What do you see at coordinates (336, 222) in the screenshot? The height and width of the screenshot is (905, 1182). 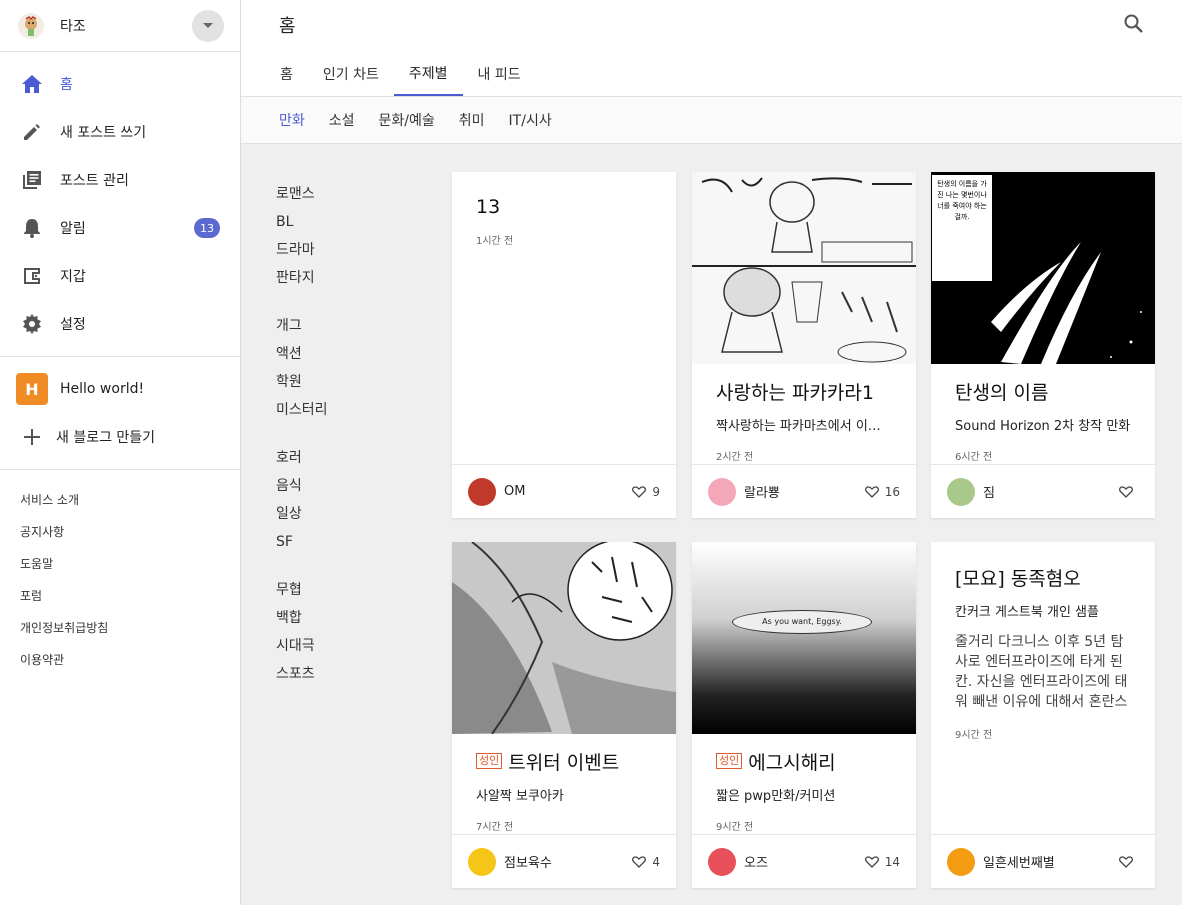 I see `category-item: BL` at bounding box center [336, 222].